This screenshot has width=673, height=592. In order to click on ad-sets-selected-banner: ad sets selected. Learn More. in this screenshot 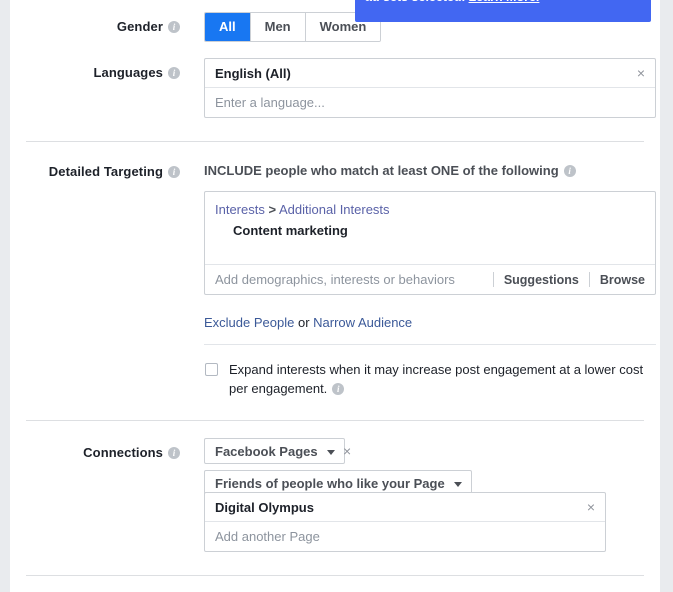, I will do `click(503, 11)`.